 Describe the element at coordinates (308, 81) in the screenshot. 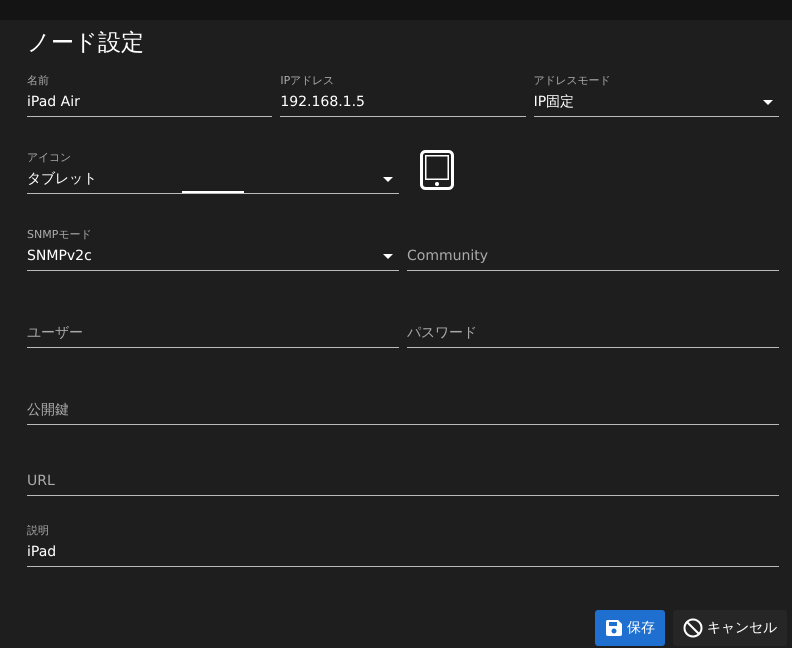

I see `field-label: IPアドレス` at that location.